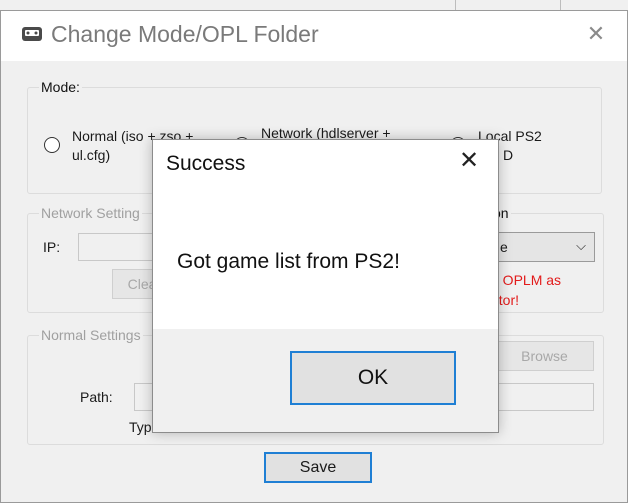  I want to click on chevron-down-icon: ⌵, so click(581, 245).